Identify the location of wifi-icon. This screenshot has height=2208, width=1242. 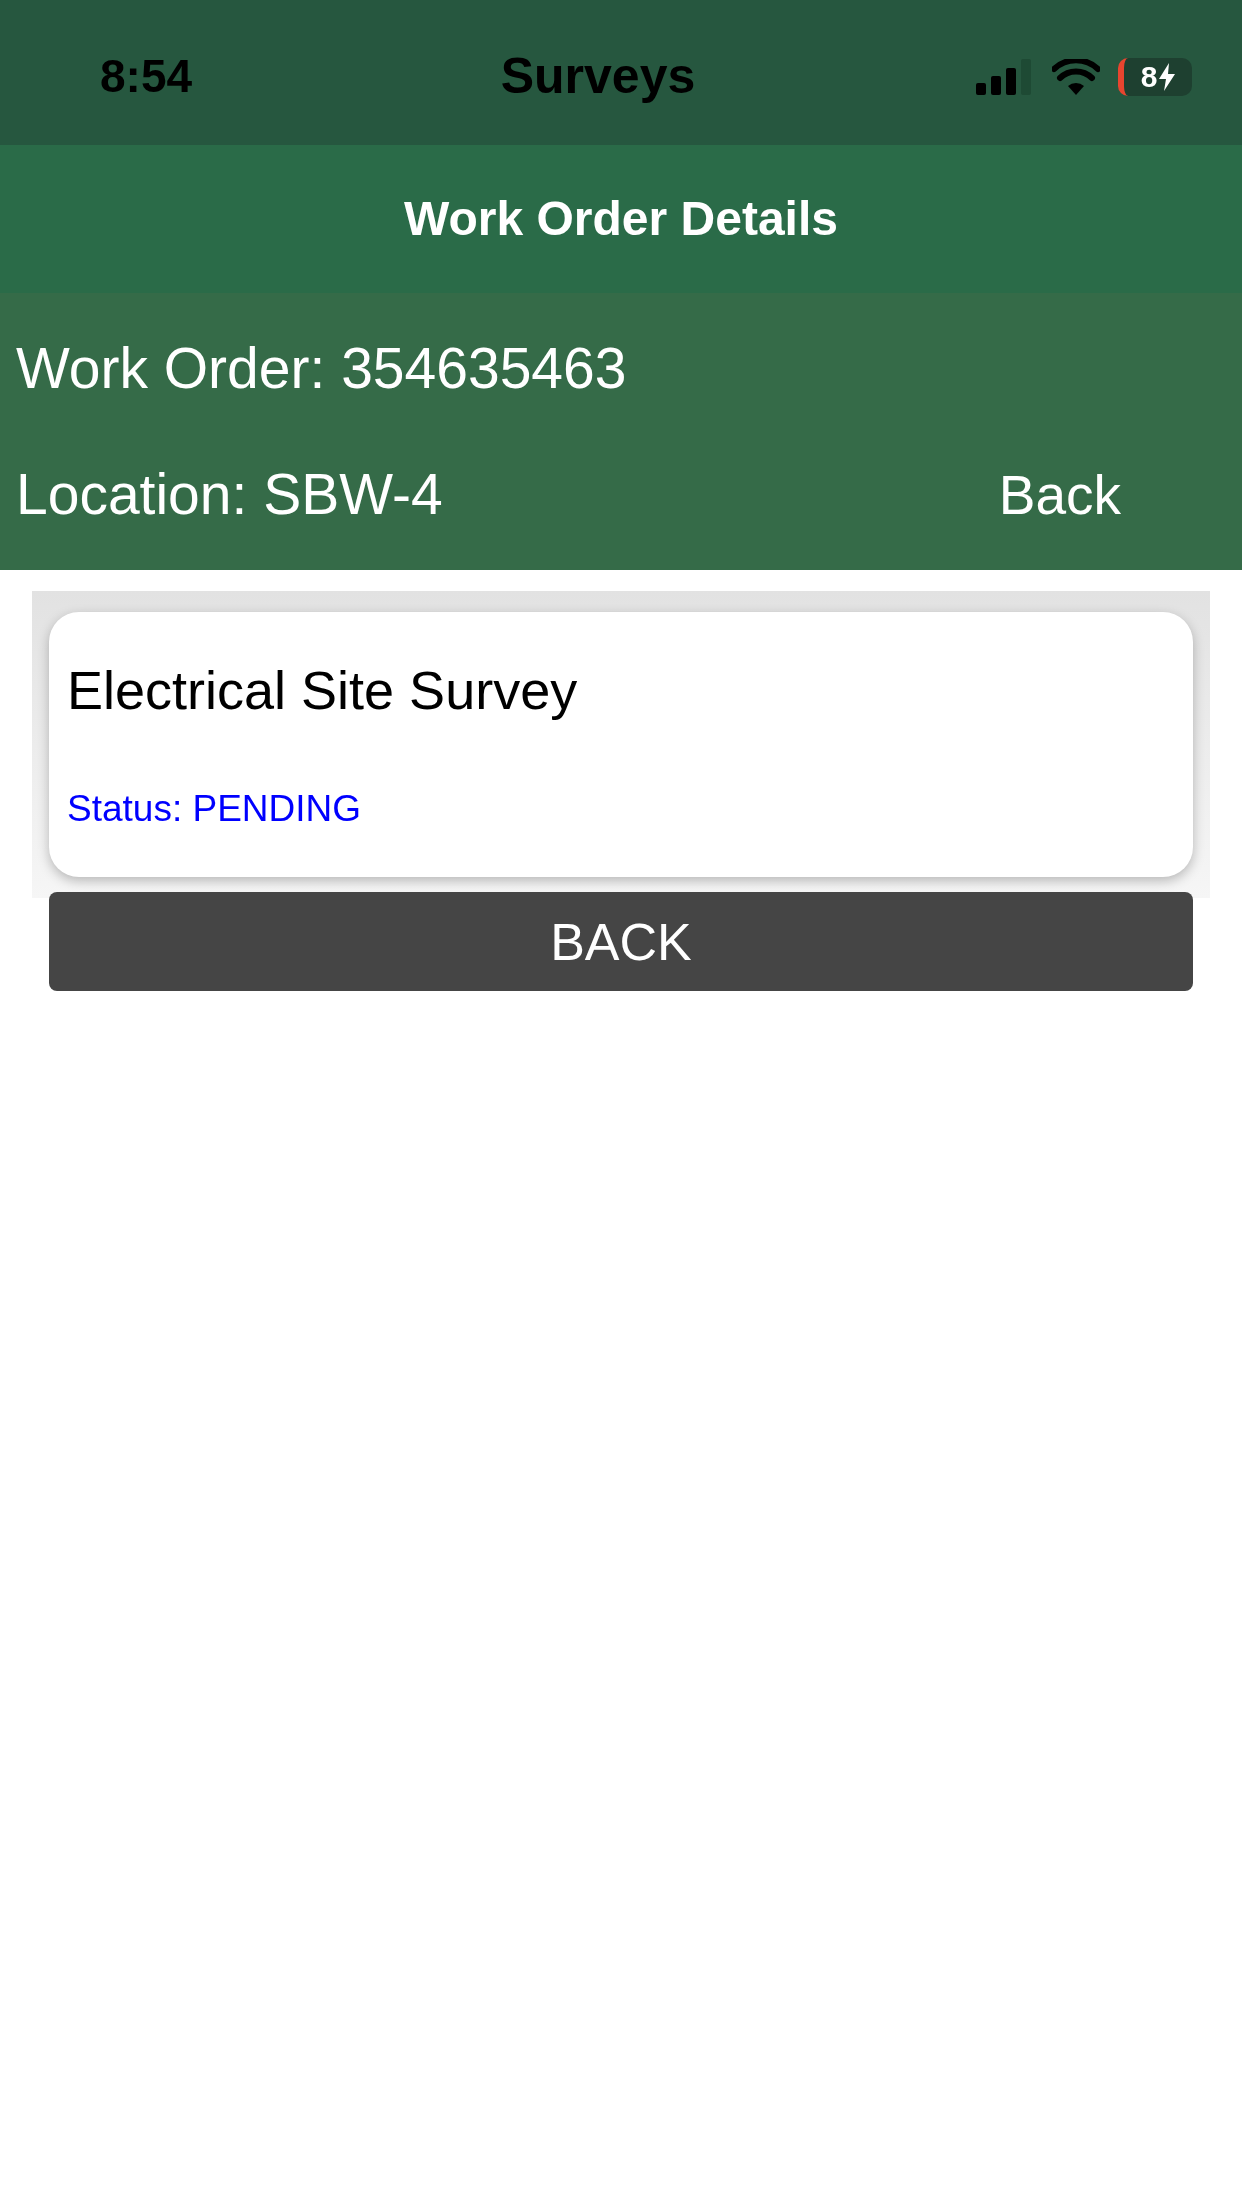
(1076, 76).